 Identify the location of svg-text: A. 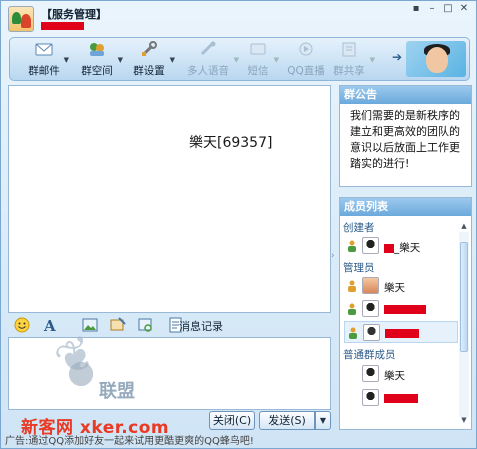
(49, 325).